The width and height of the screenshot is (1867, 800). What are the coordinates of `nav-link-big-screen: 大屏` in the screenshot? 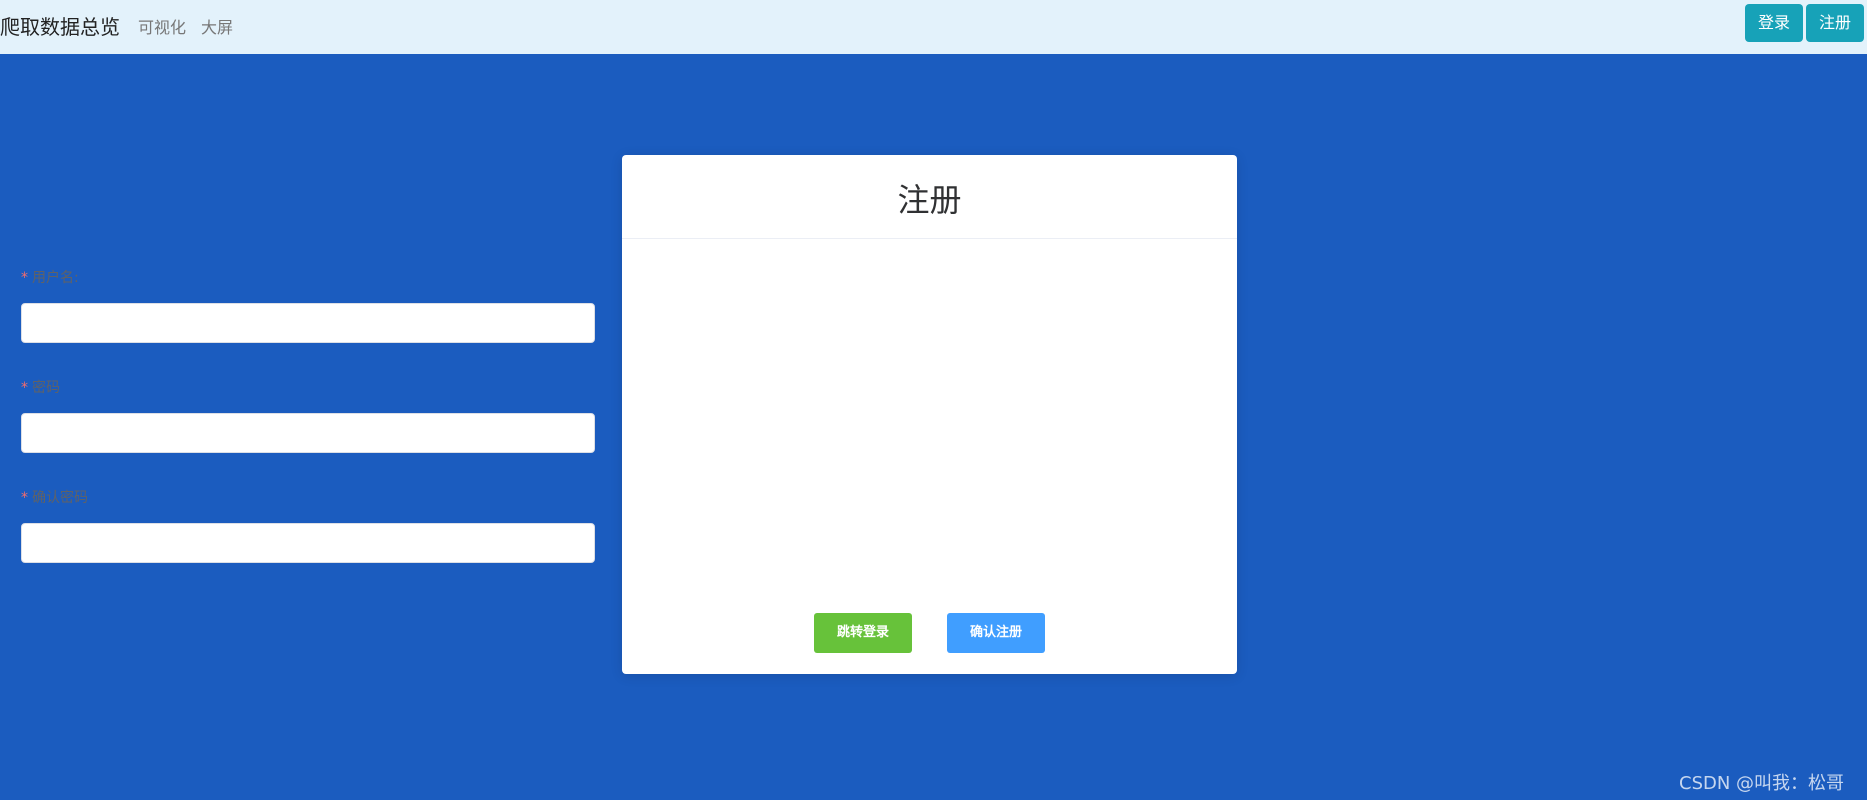 It's located at (217, 26).